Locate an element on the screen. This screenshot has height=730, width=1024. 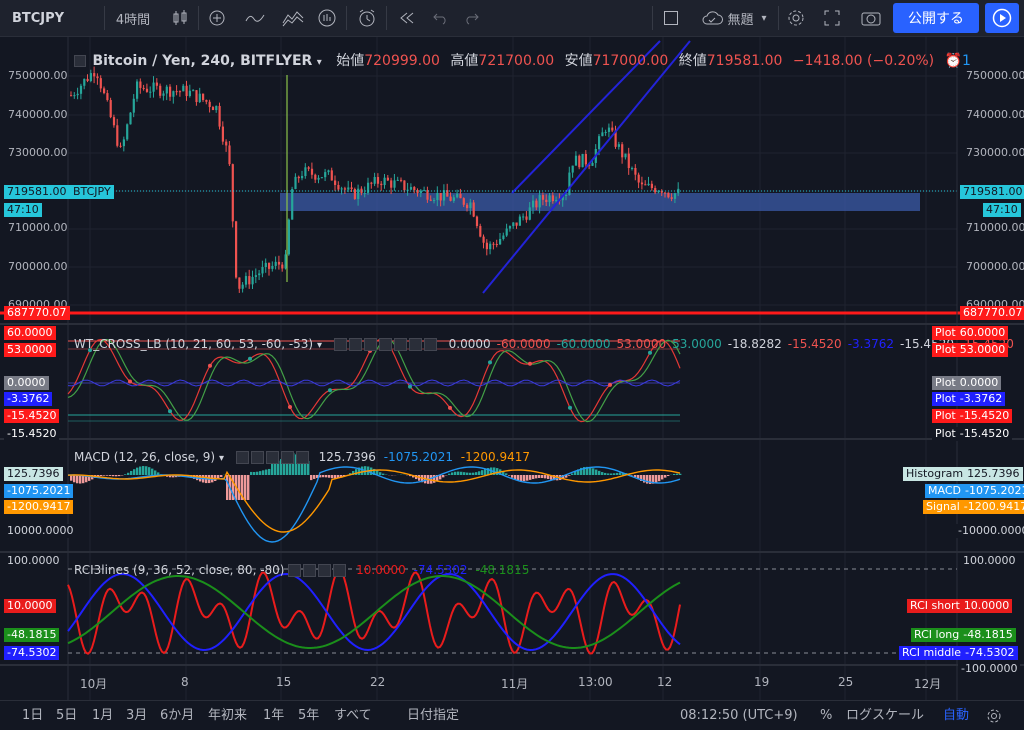
rci-title: RCI3lines (9, 36, 52, close, 80, -80) is located at coordinates (179, 570).